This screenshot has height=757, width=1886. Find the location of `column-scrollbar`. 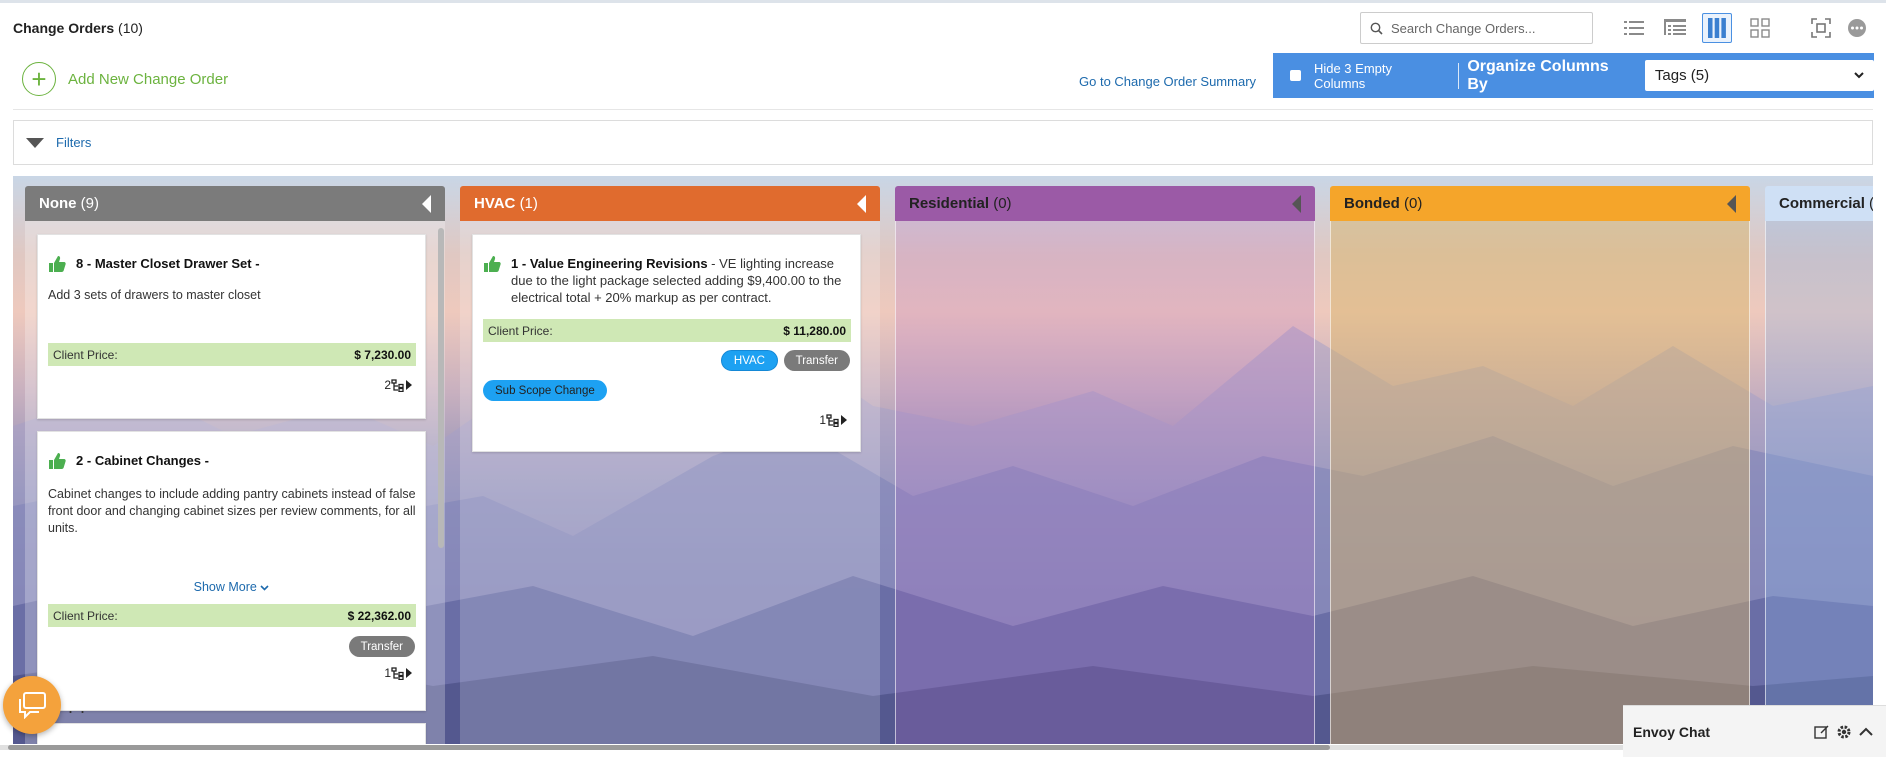

column-scrollbar is located at coordinates (441, 388).